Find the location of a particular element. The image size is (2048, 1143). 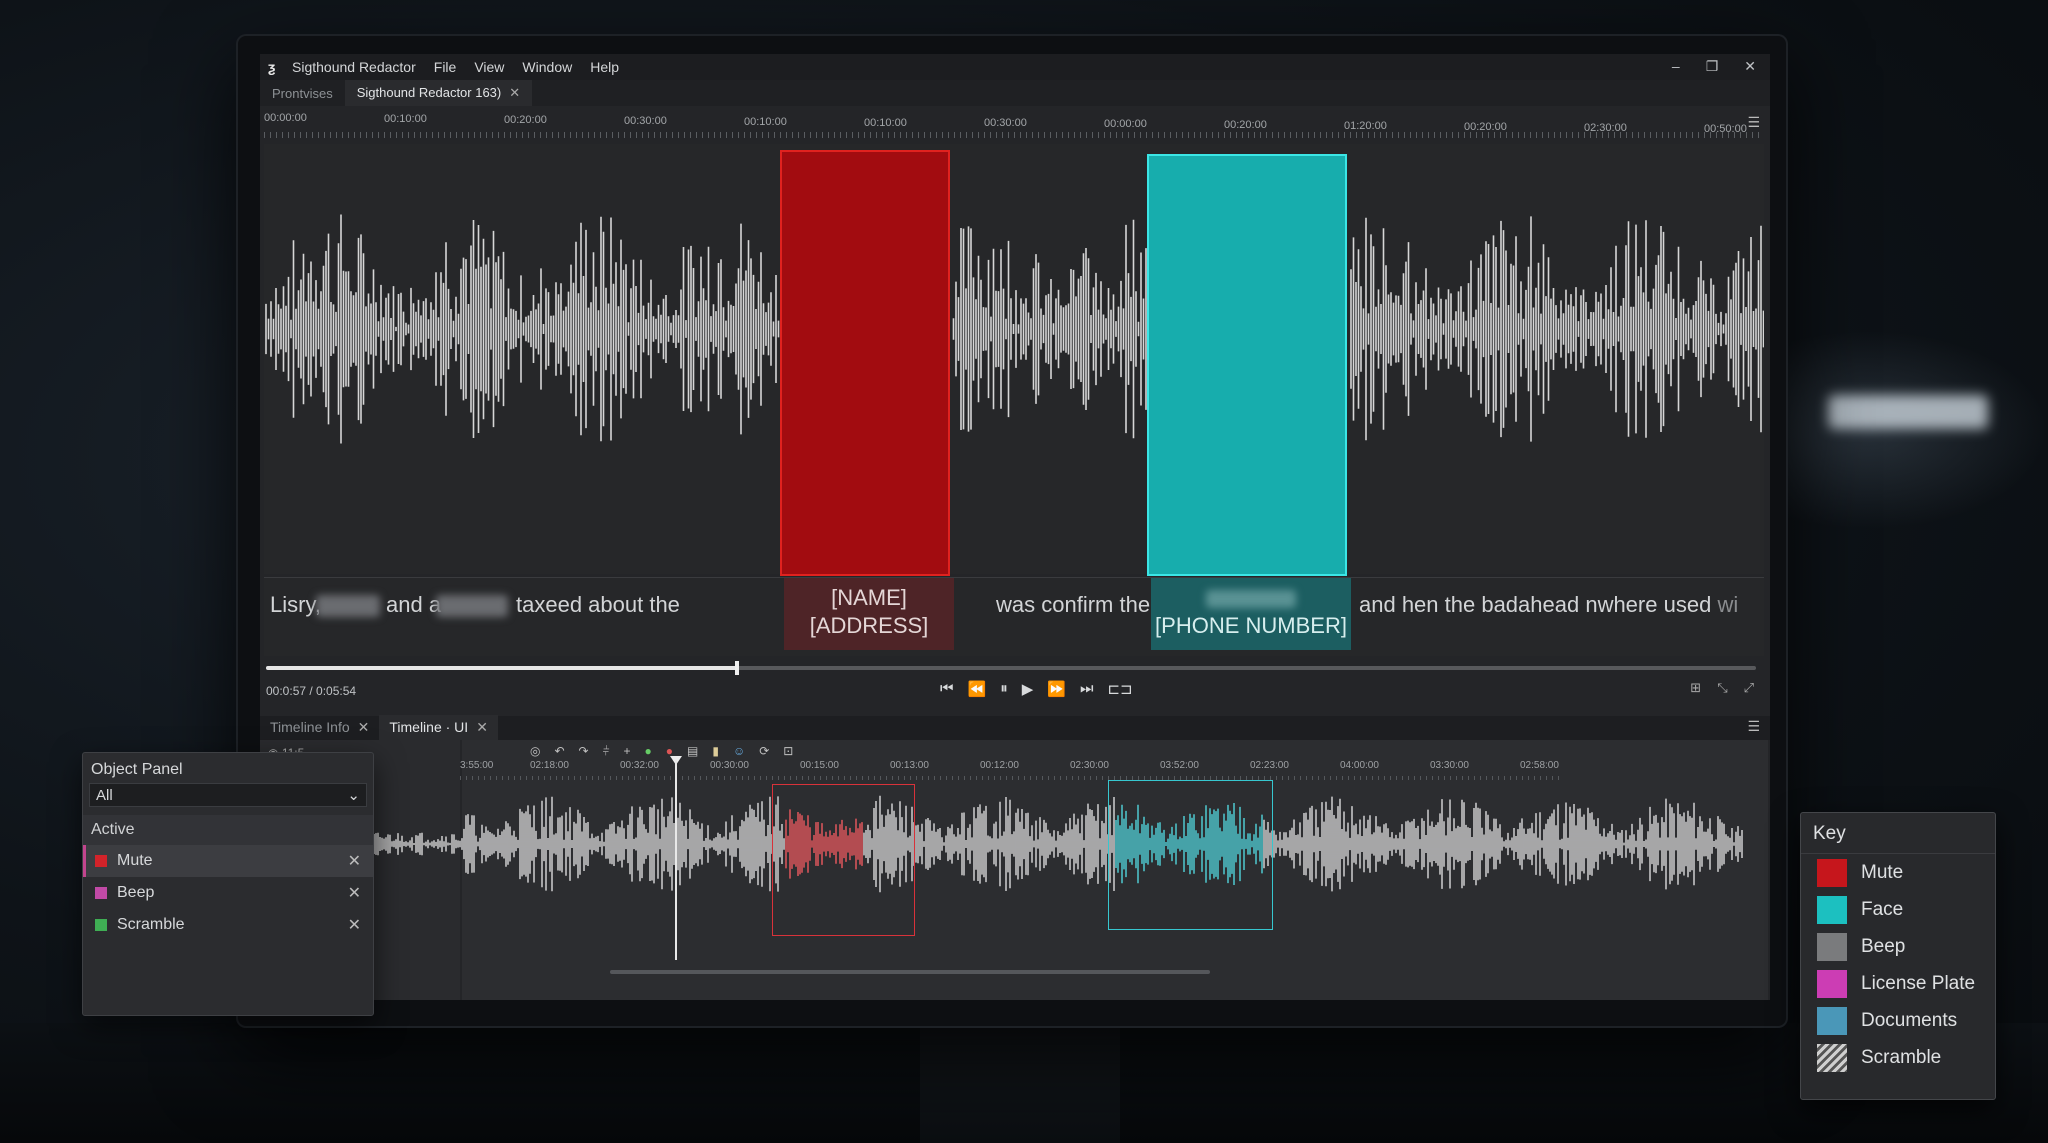

rewind-icon: ⏪ is located at coordinates (977, 689).